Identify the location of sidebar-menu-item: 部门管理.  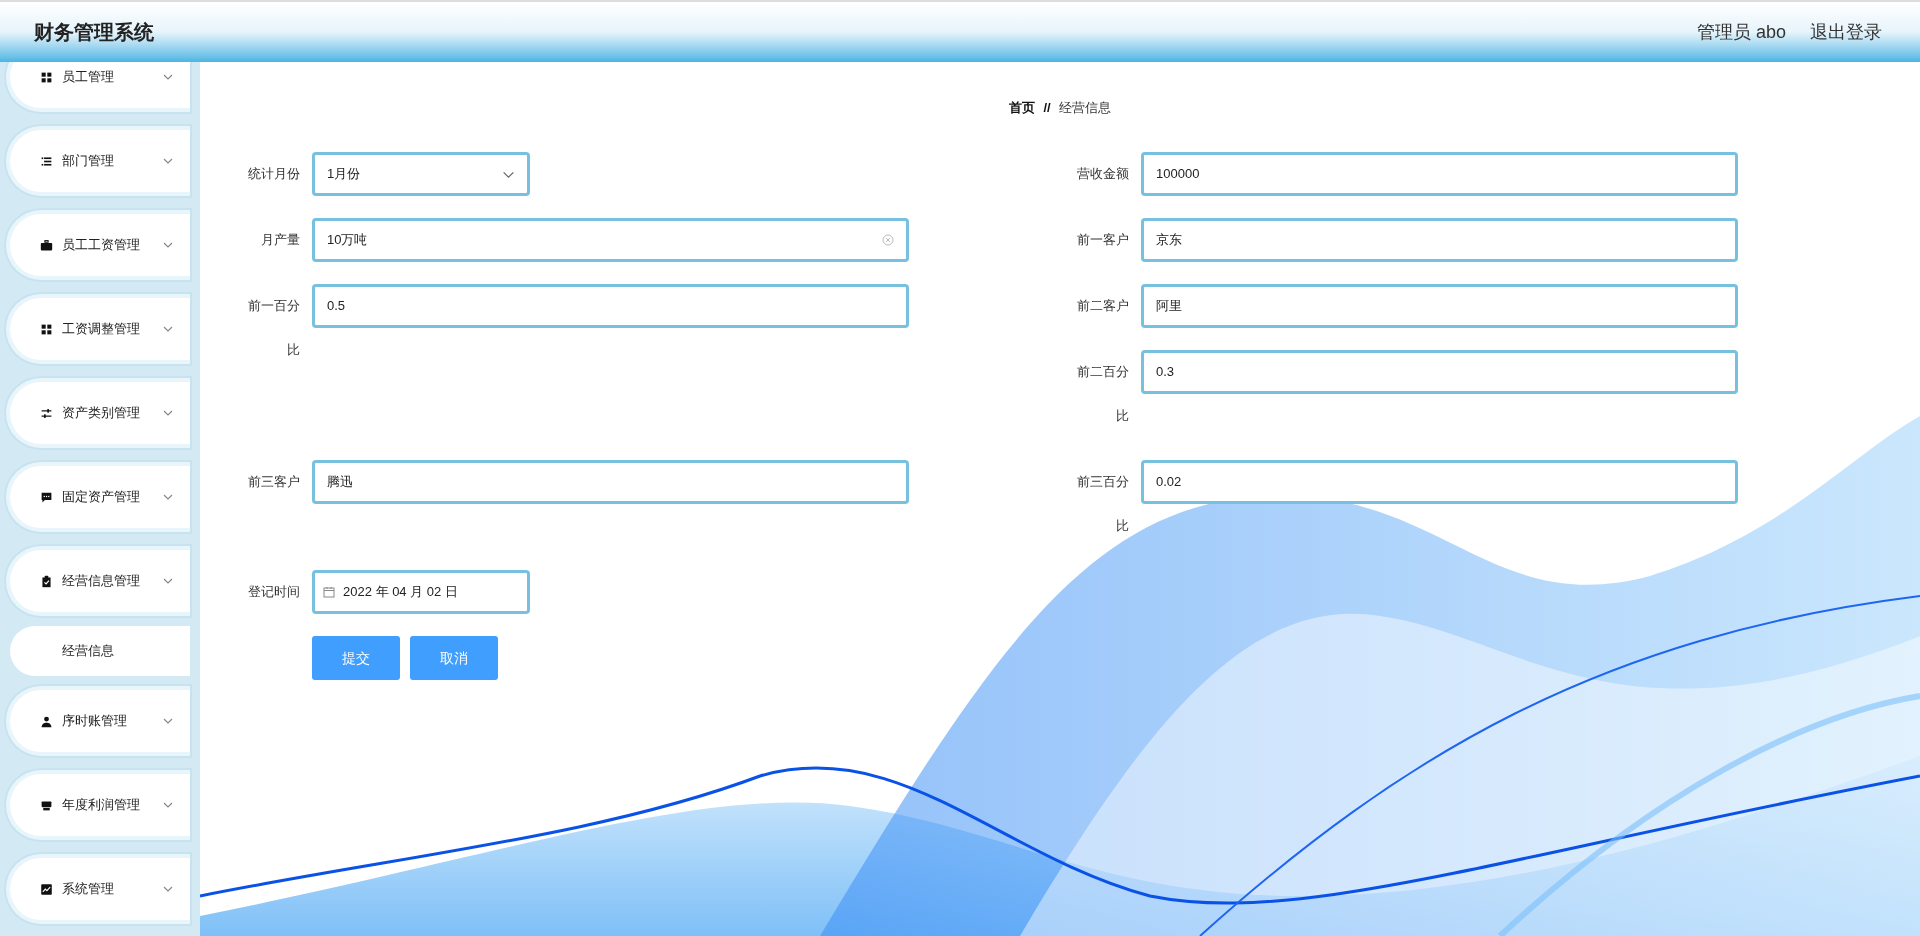
(98, 161).